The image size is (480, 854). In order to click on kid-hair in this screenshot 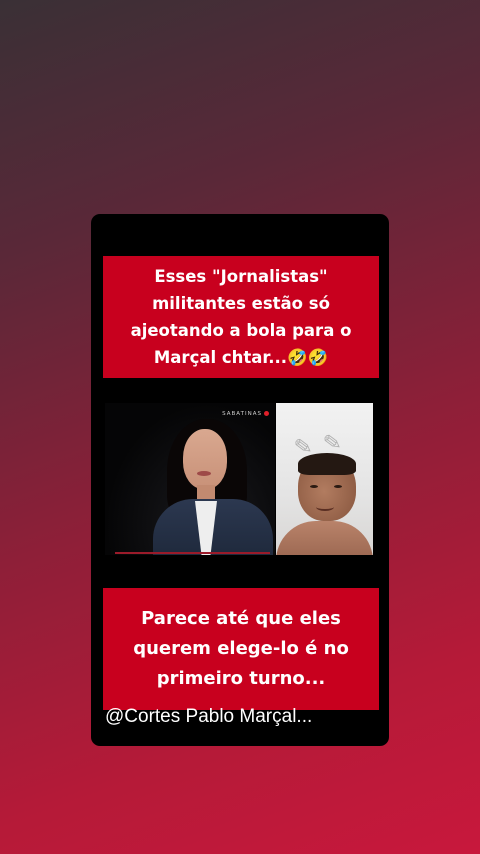, I will do `click(327, 464)`.